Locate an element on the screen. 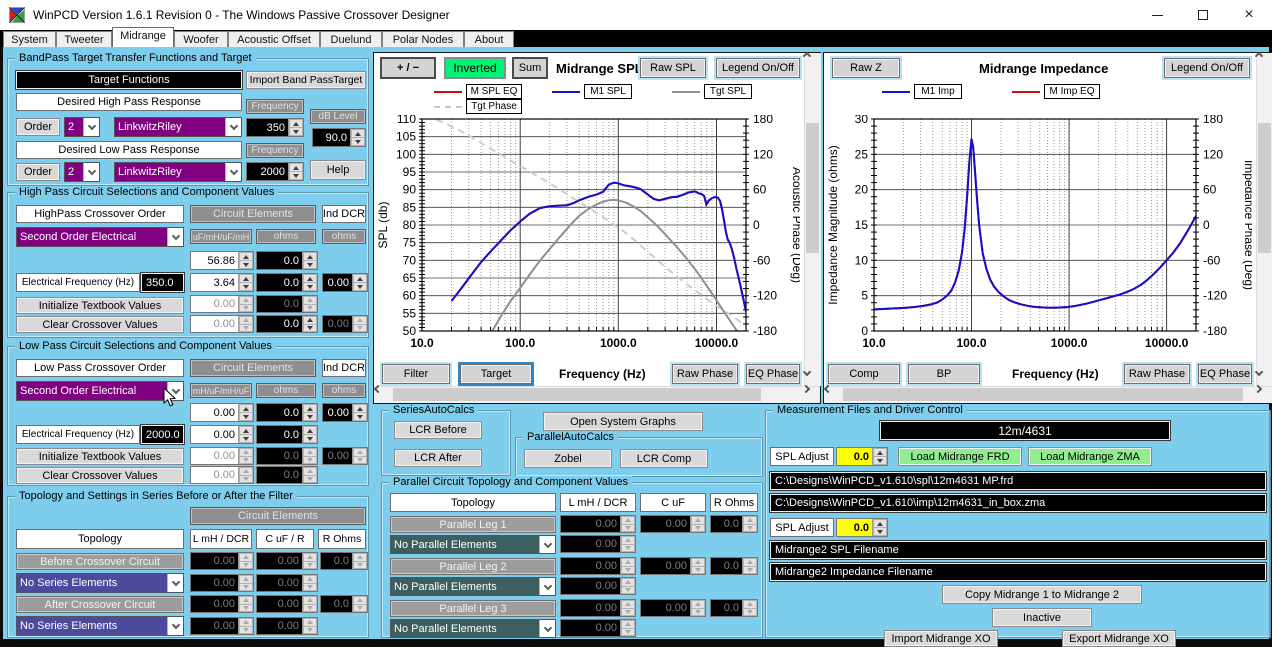 The width and height of the screenshot is (1272, 647). spl-scroll-up-button is located at coordinates (807, 56).